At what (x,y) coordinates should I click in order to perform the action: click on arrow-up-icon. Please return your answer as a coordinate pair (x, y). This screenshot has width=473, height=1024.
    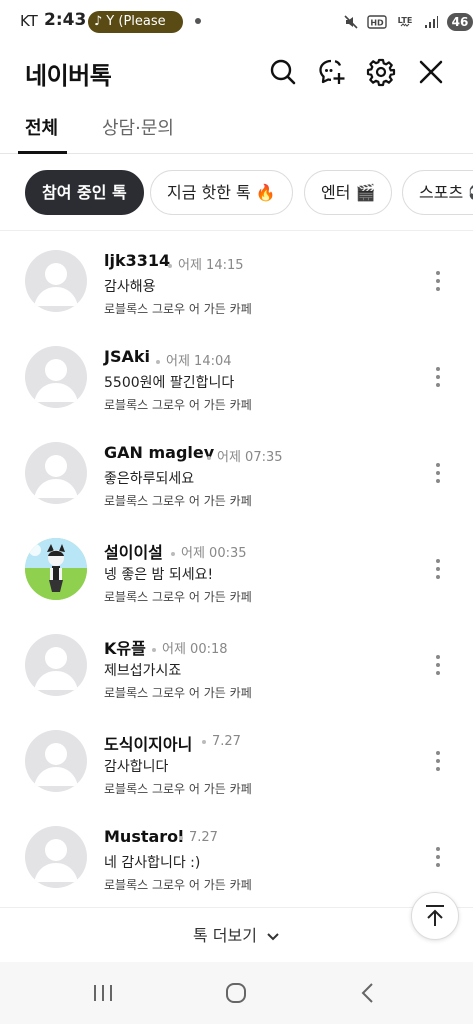
    Looking at the image, I should click on (435, 915).